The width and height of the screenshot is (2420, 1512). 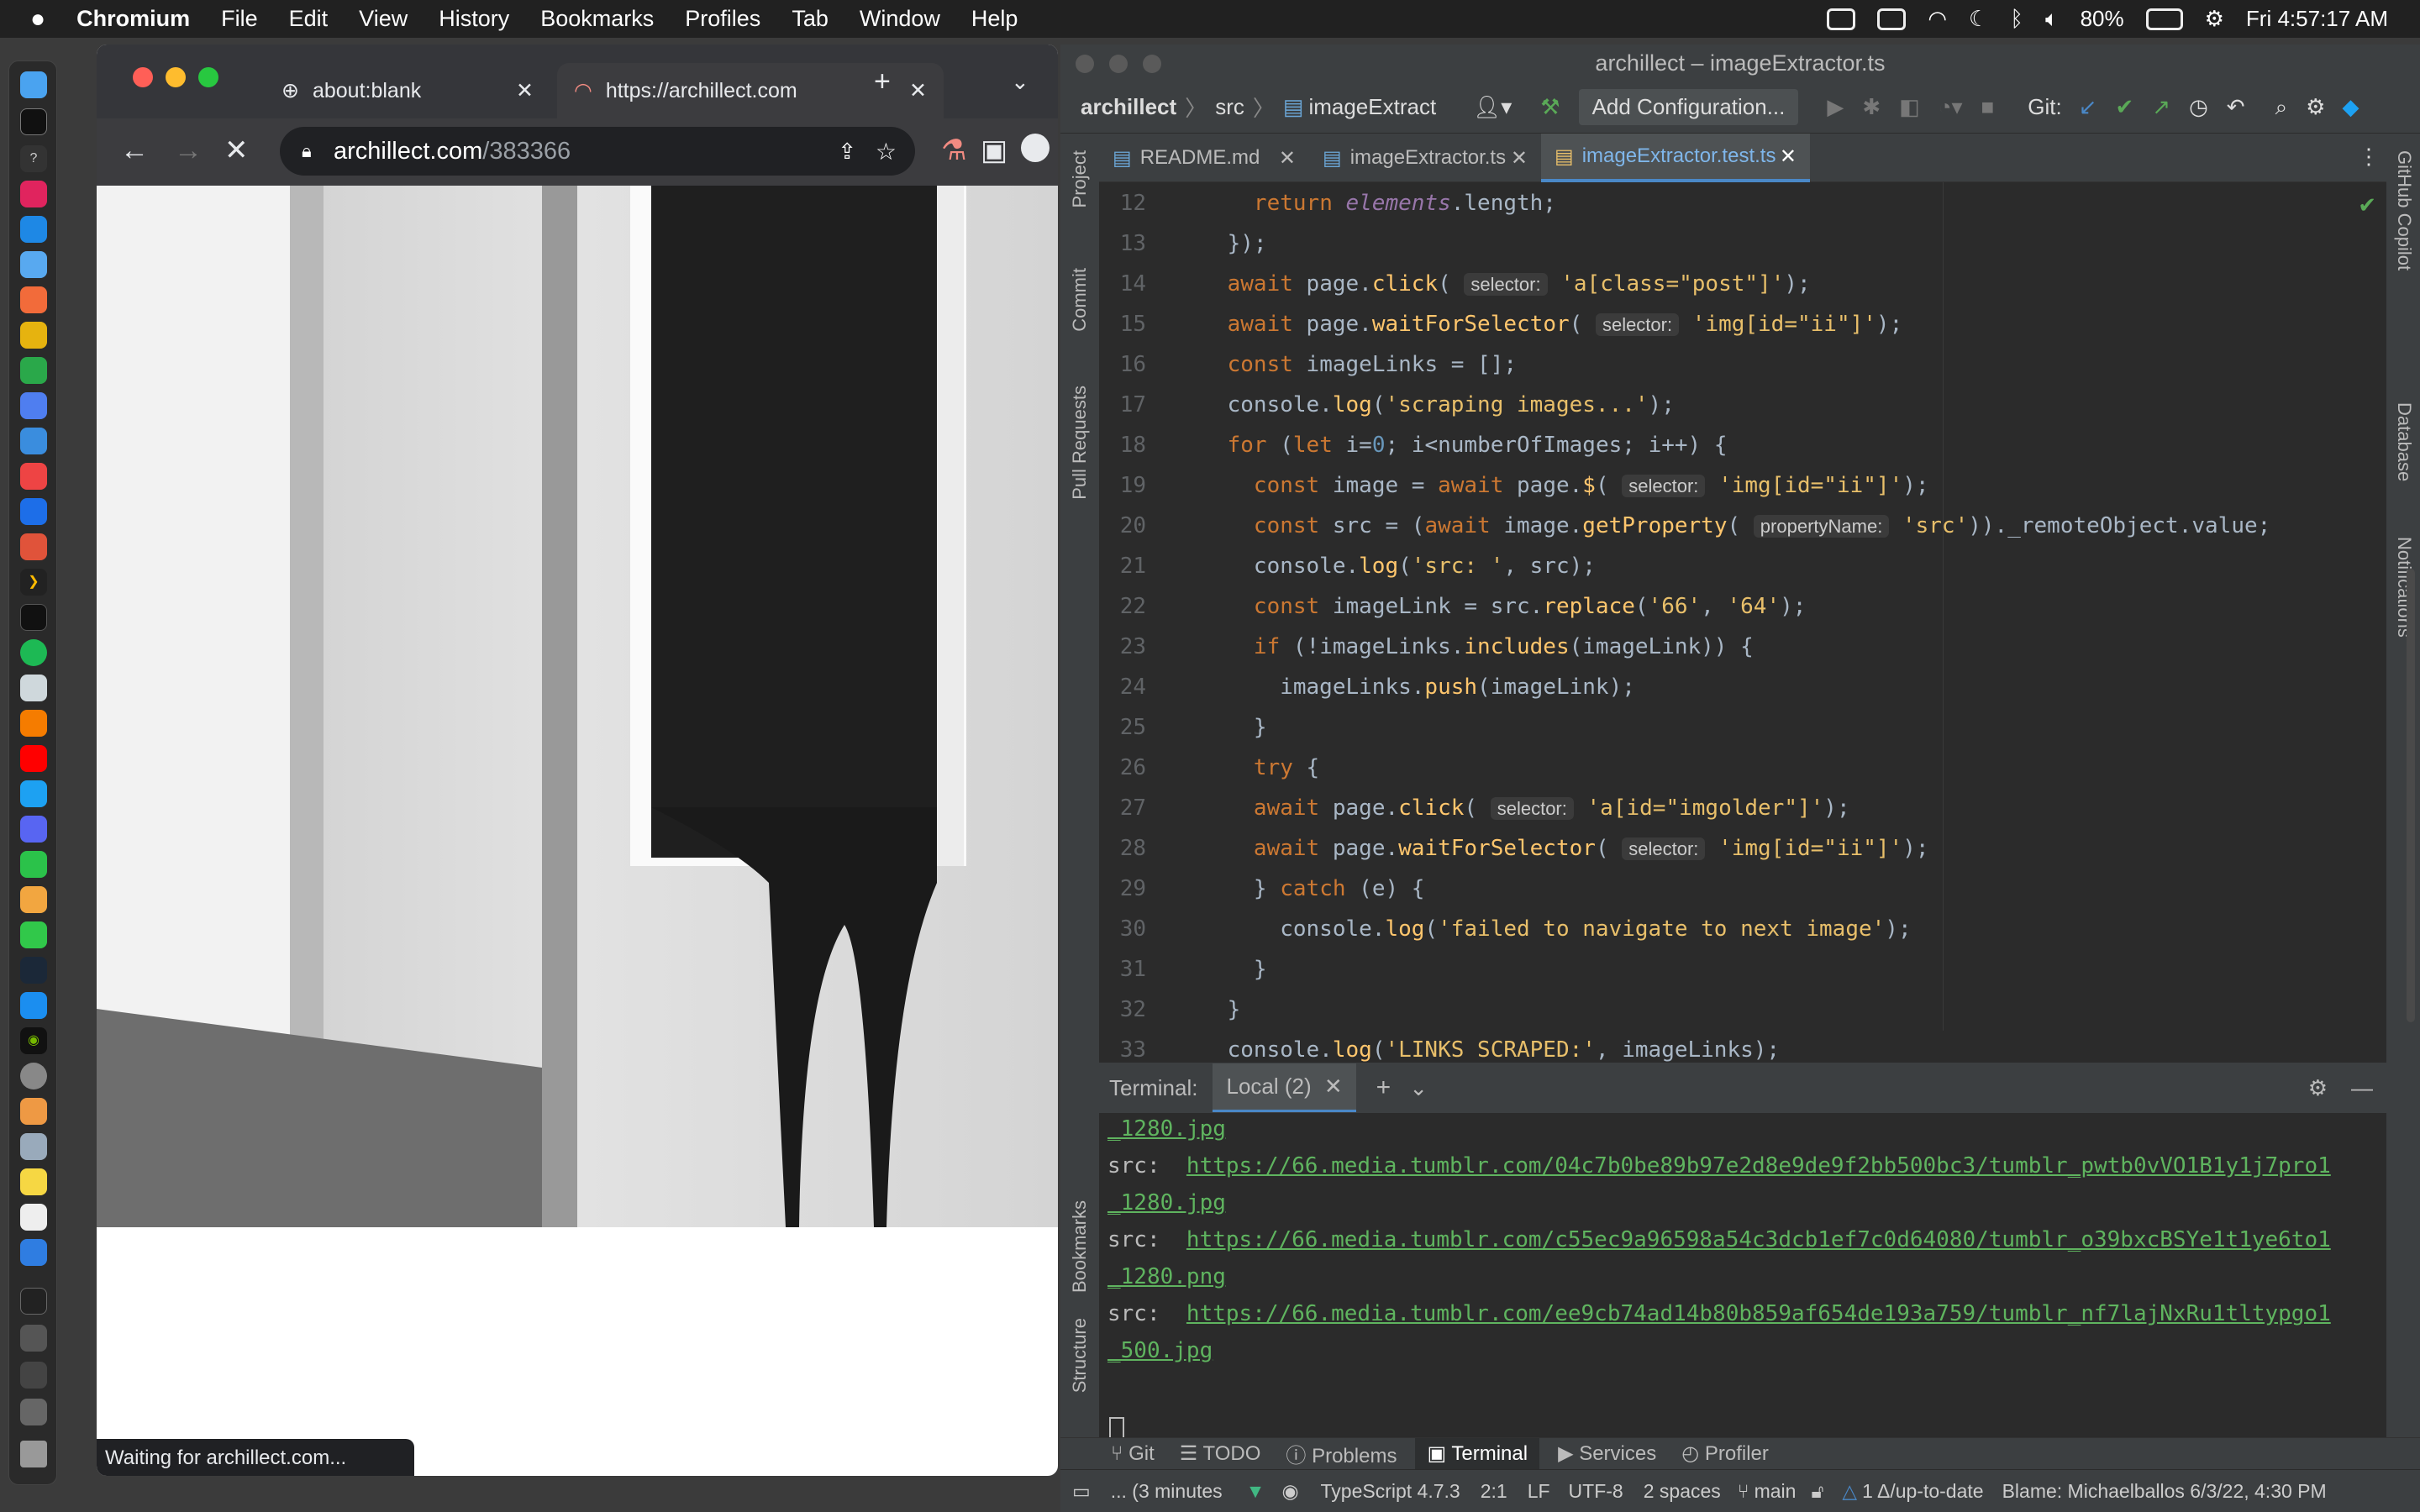 What do you see at coordinates (2369, 157) in the screenshot?
I see `tabs-more-icon: ⋮` at bounding box center [2369, 157].